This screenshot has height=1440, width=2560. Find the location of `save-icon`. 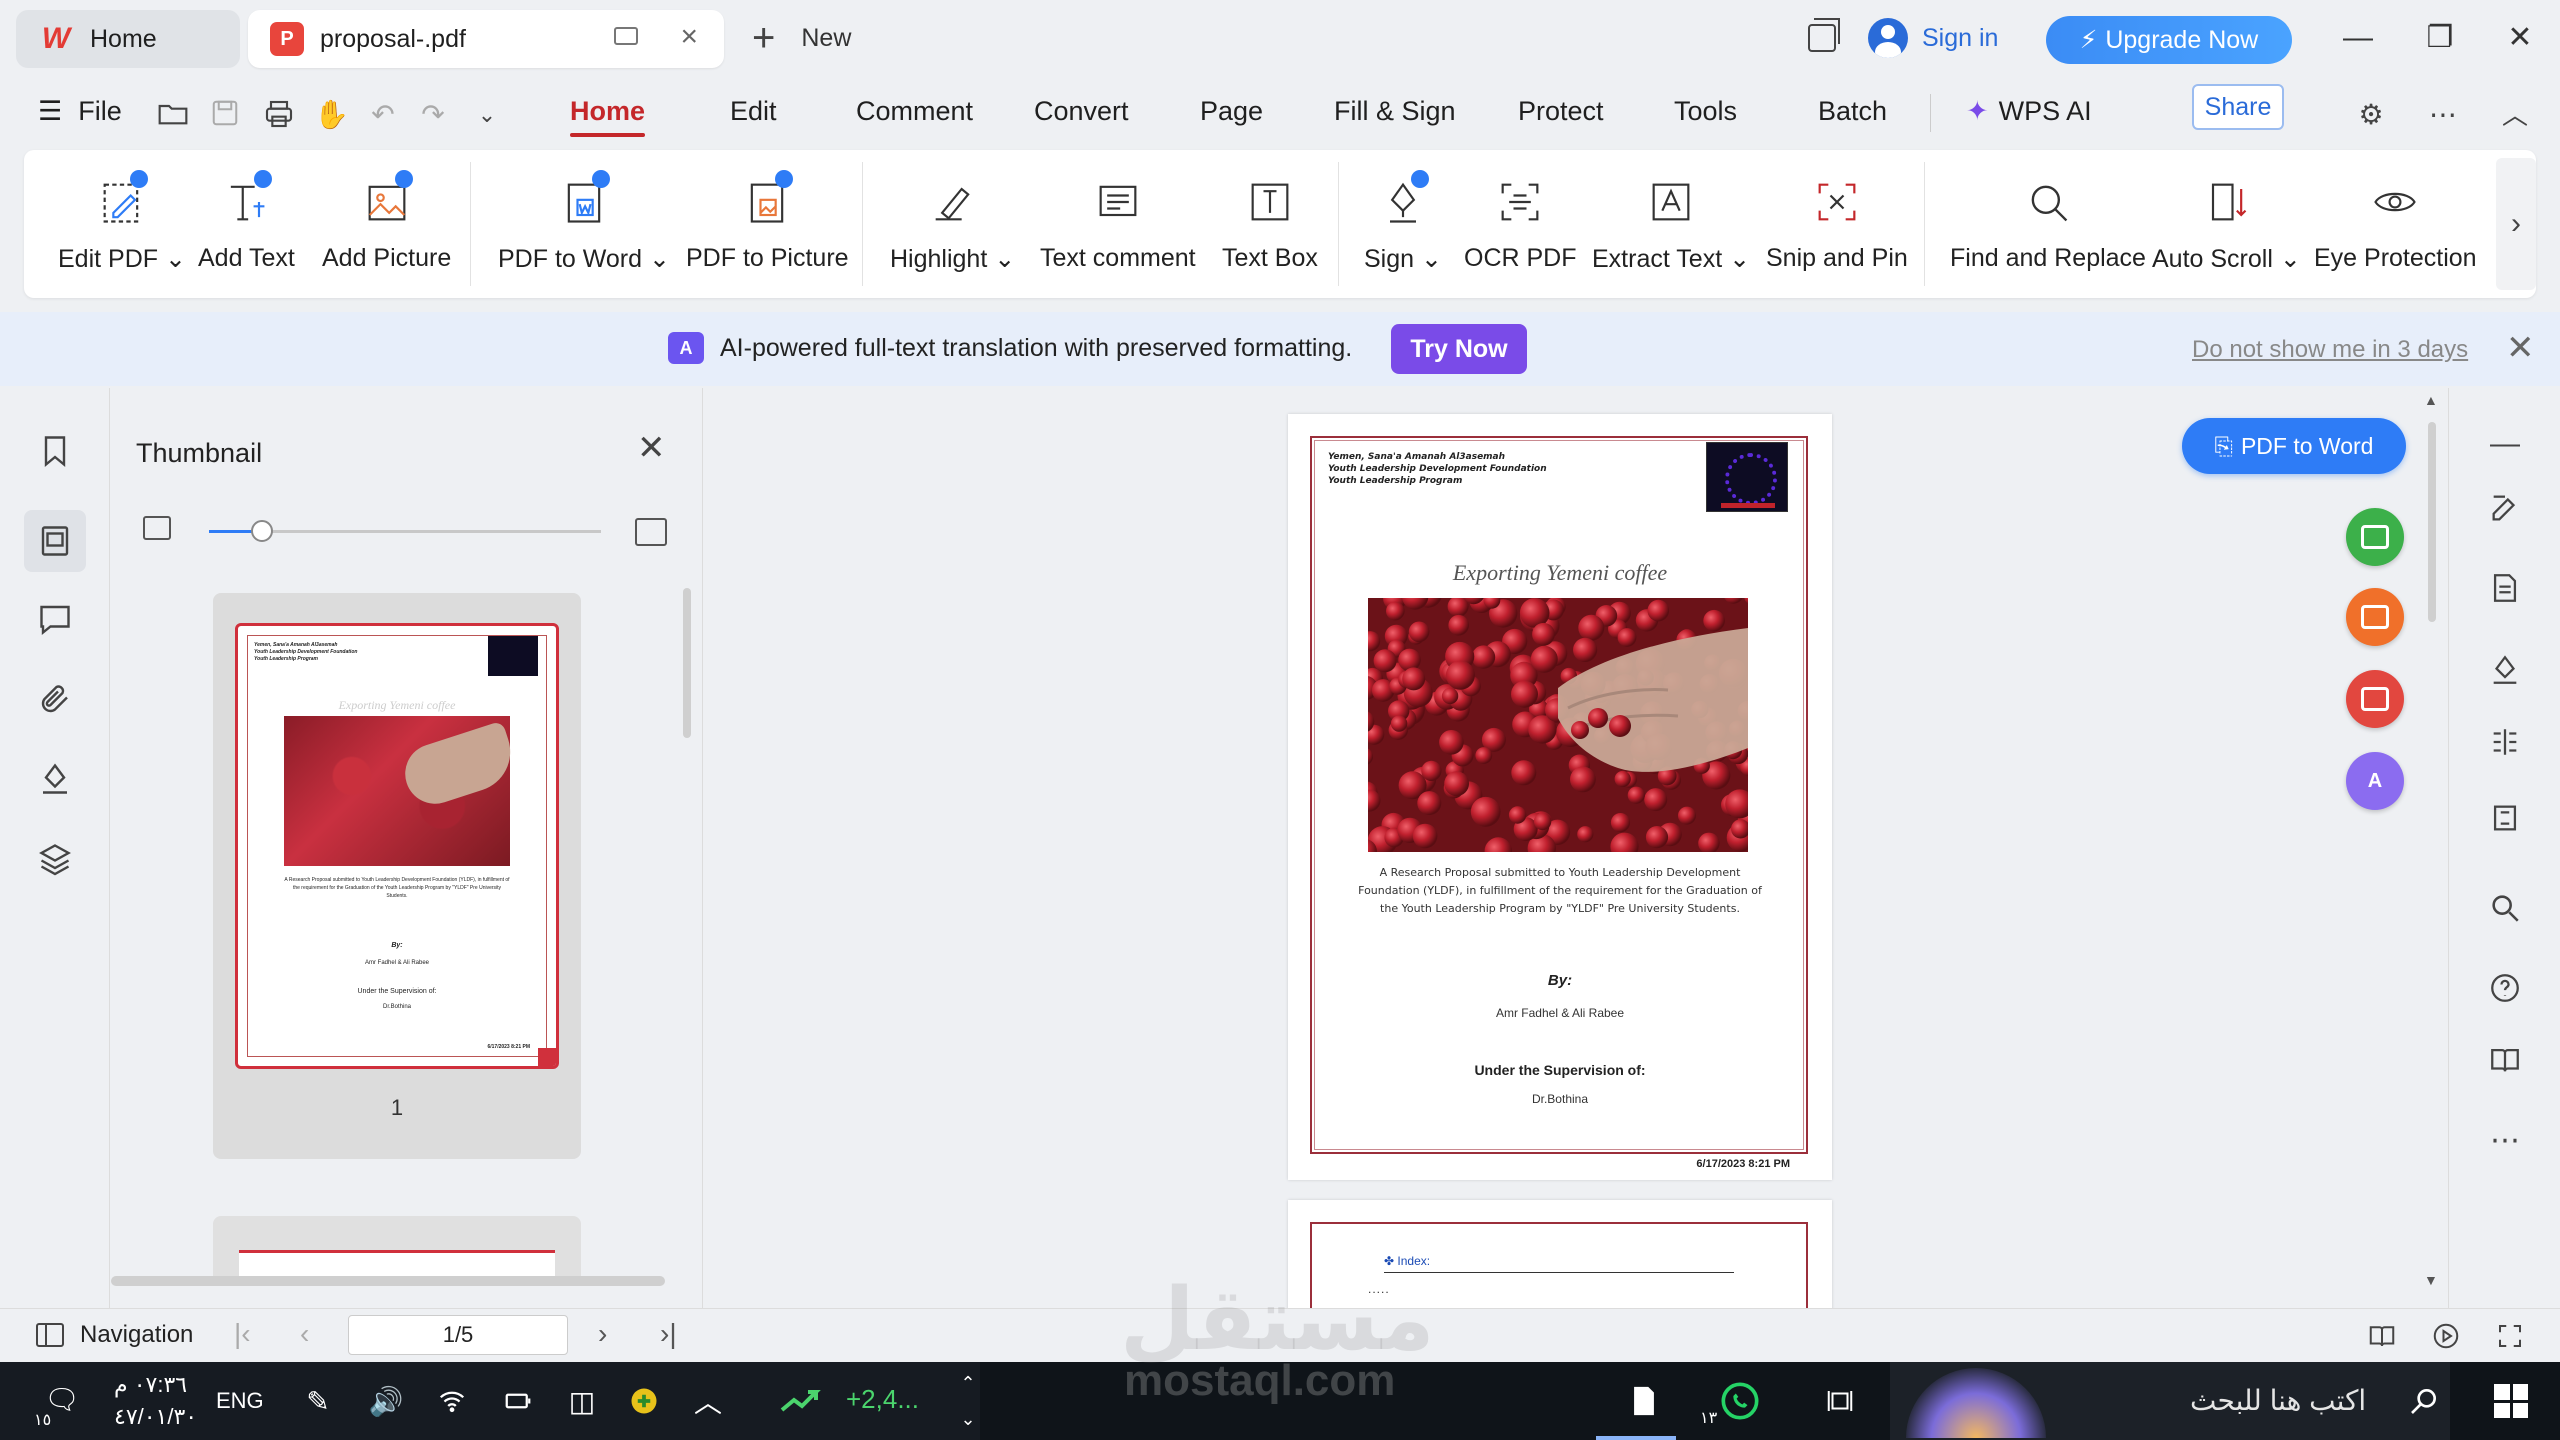

save-icon is located at coordinates (225, 115).